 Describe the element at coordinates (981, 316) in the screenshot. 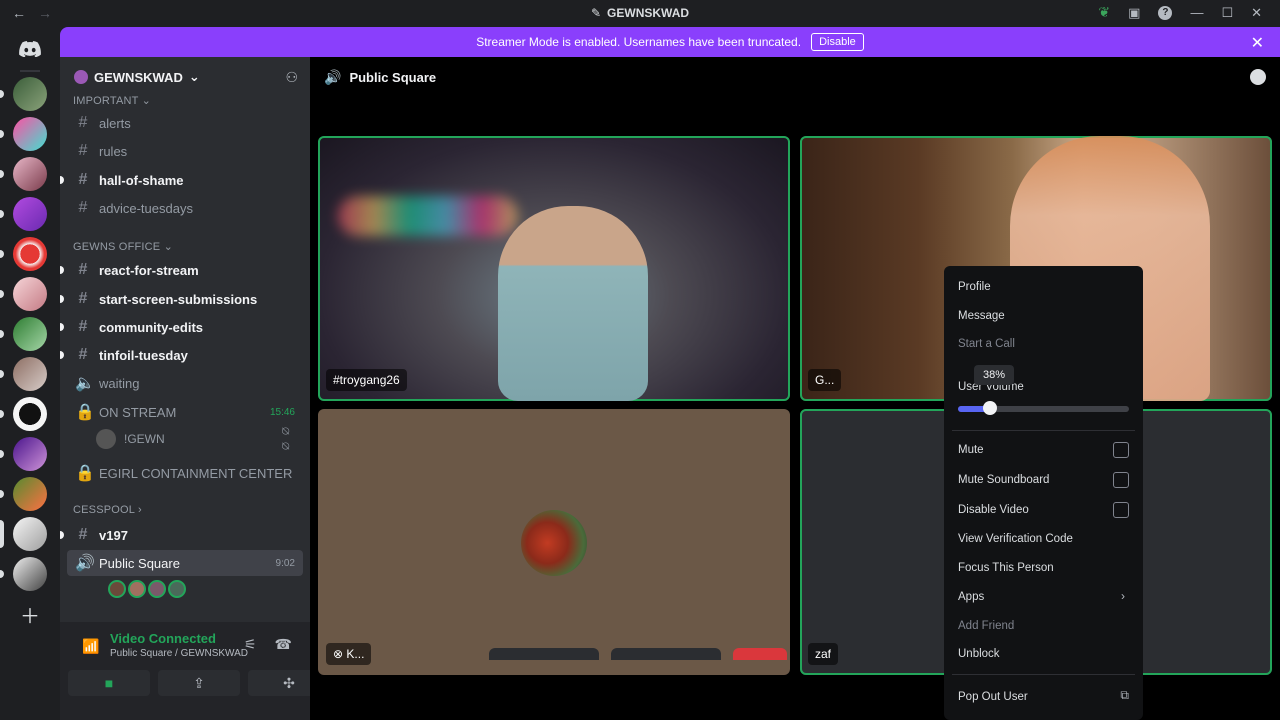

I see `menu-message: Message` at that location.